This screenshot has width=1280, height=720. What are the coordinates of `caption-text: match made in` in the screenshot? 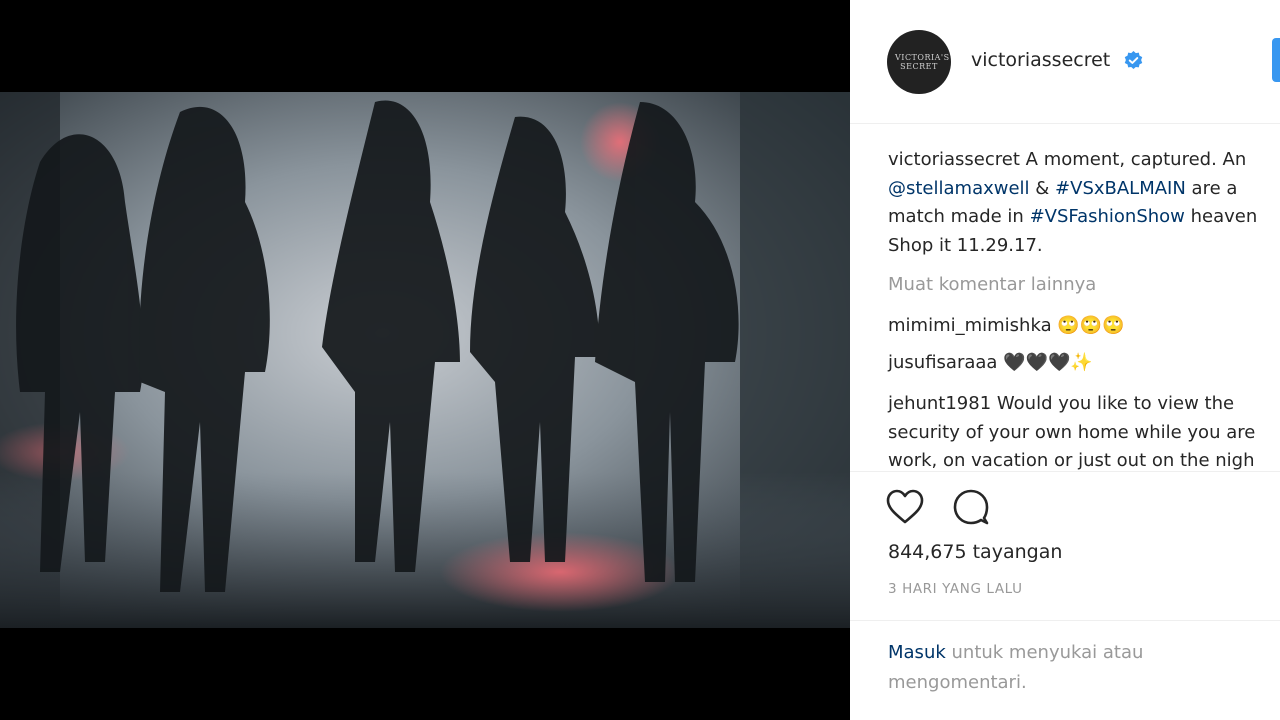 It's located at (959, 216).